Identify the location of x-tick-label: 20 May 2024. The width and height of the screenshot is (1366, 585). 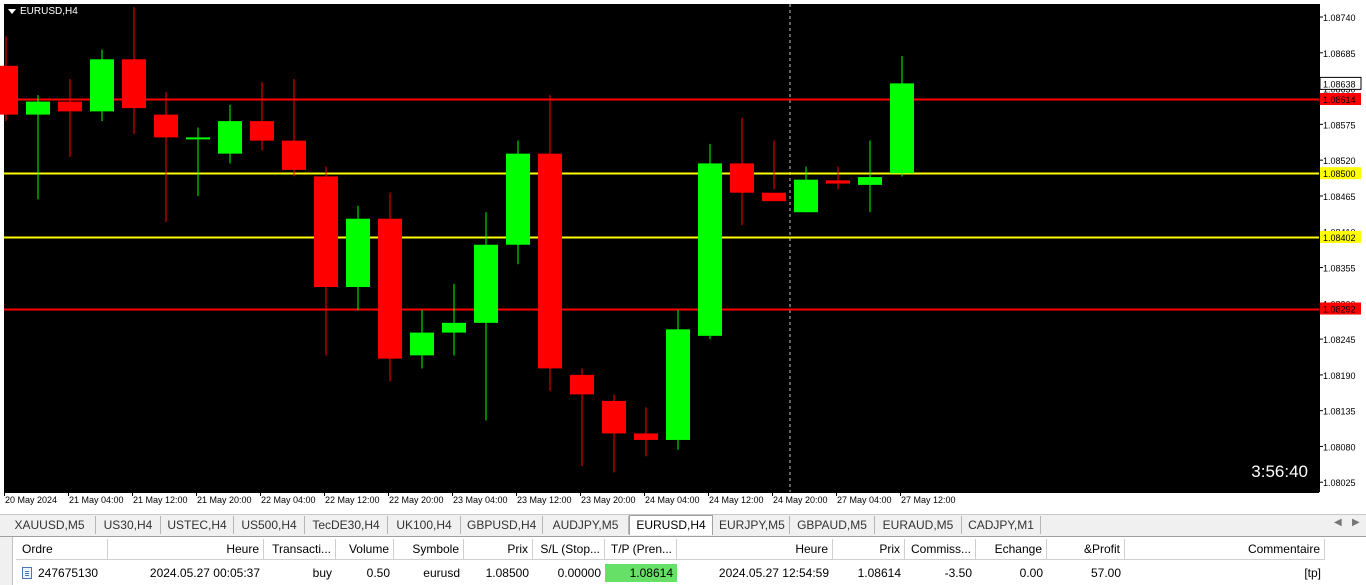
(31, 500).